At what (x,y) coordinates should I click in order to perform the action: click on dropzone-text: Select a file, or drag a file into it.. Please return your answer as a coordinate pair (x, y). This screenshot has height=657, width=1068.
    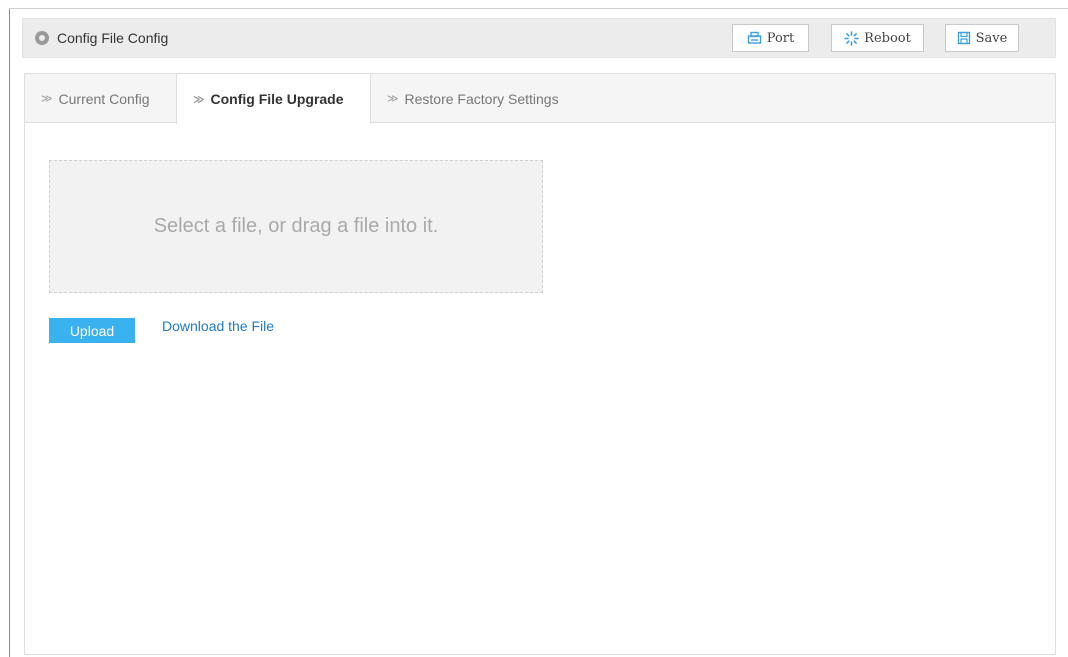
    Looking at the image, I should click on (296, 226).